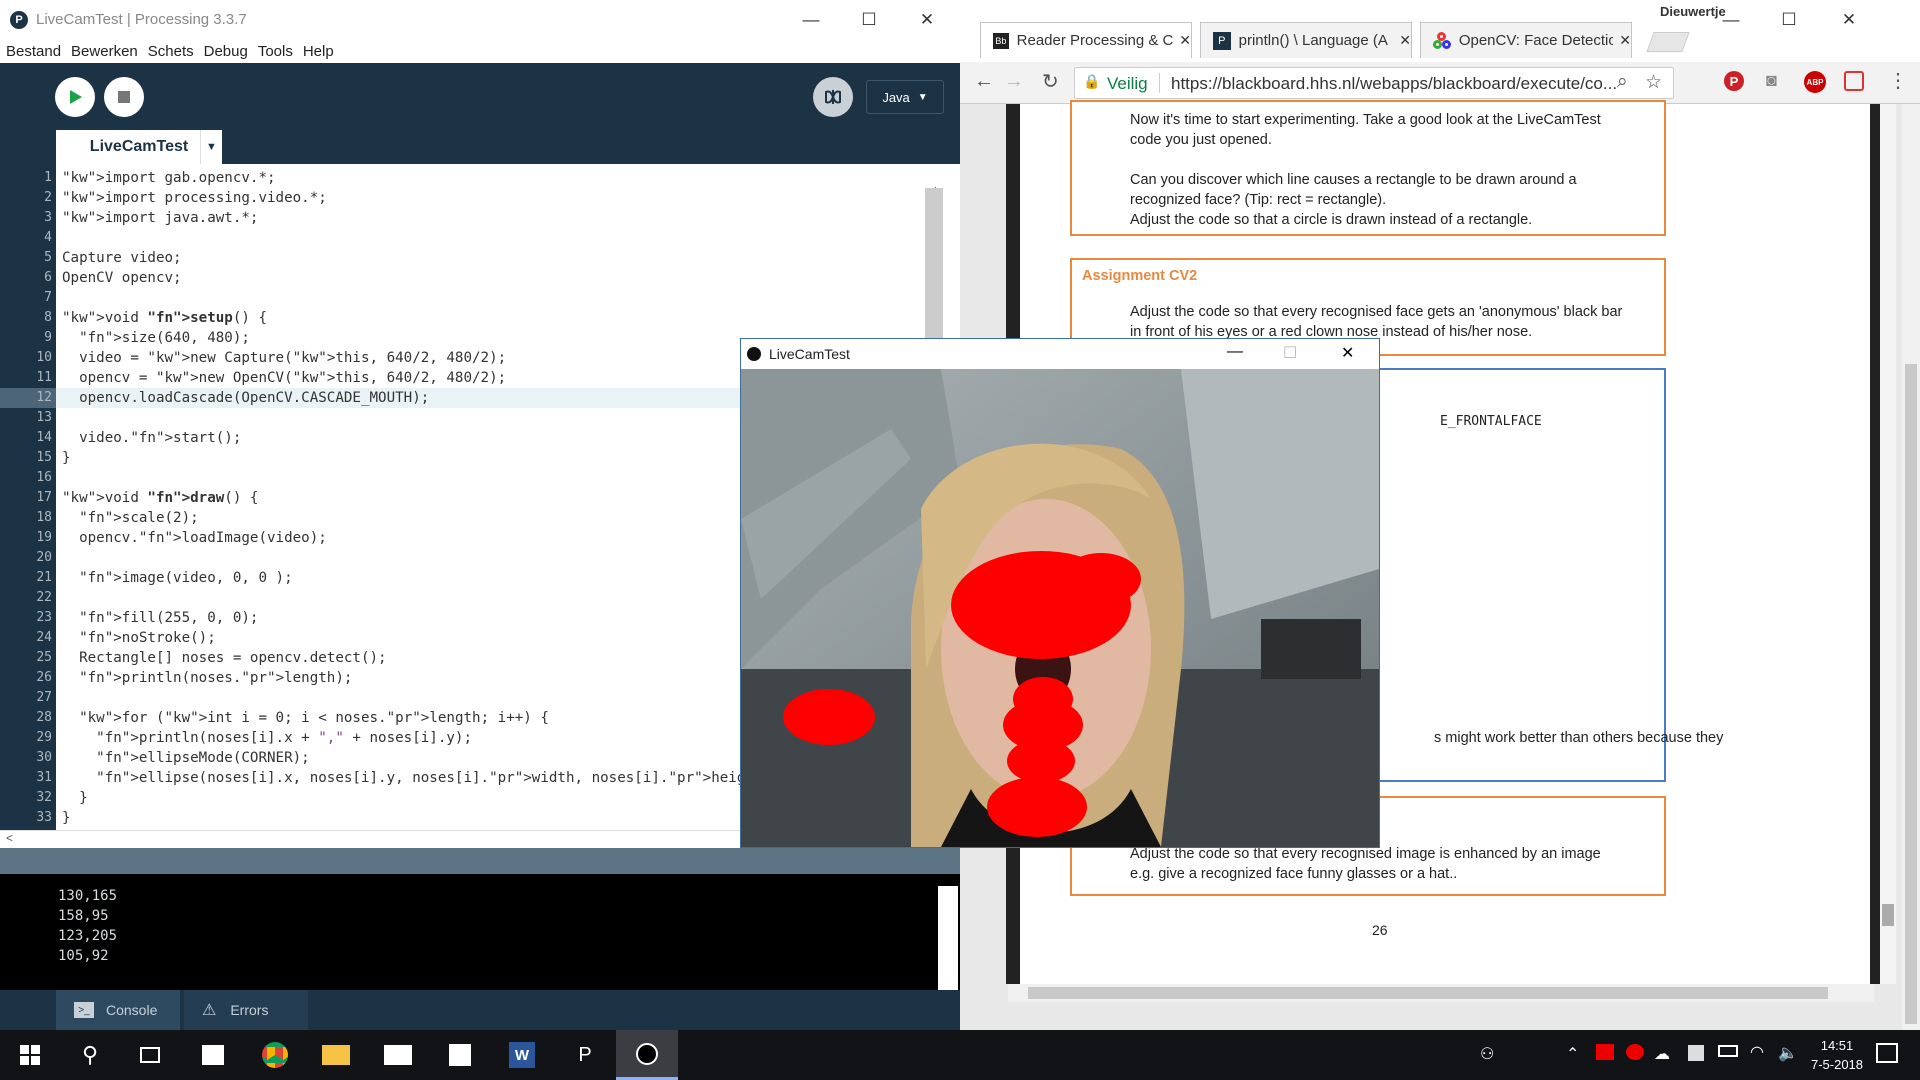 The image size is (1920, 1080). Describe the element at coordinates (156, 338) in the screenshot. I see `code-line: "fn">size(640, 480);` at that location.